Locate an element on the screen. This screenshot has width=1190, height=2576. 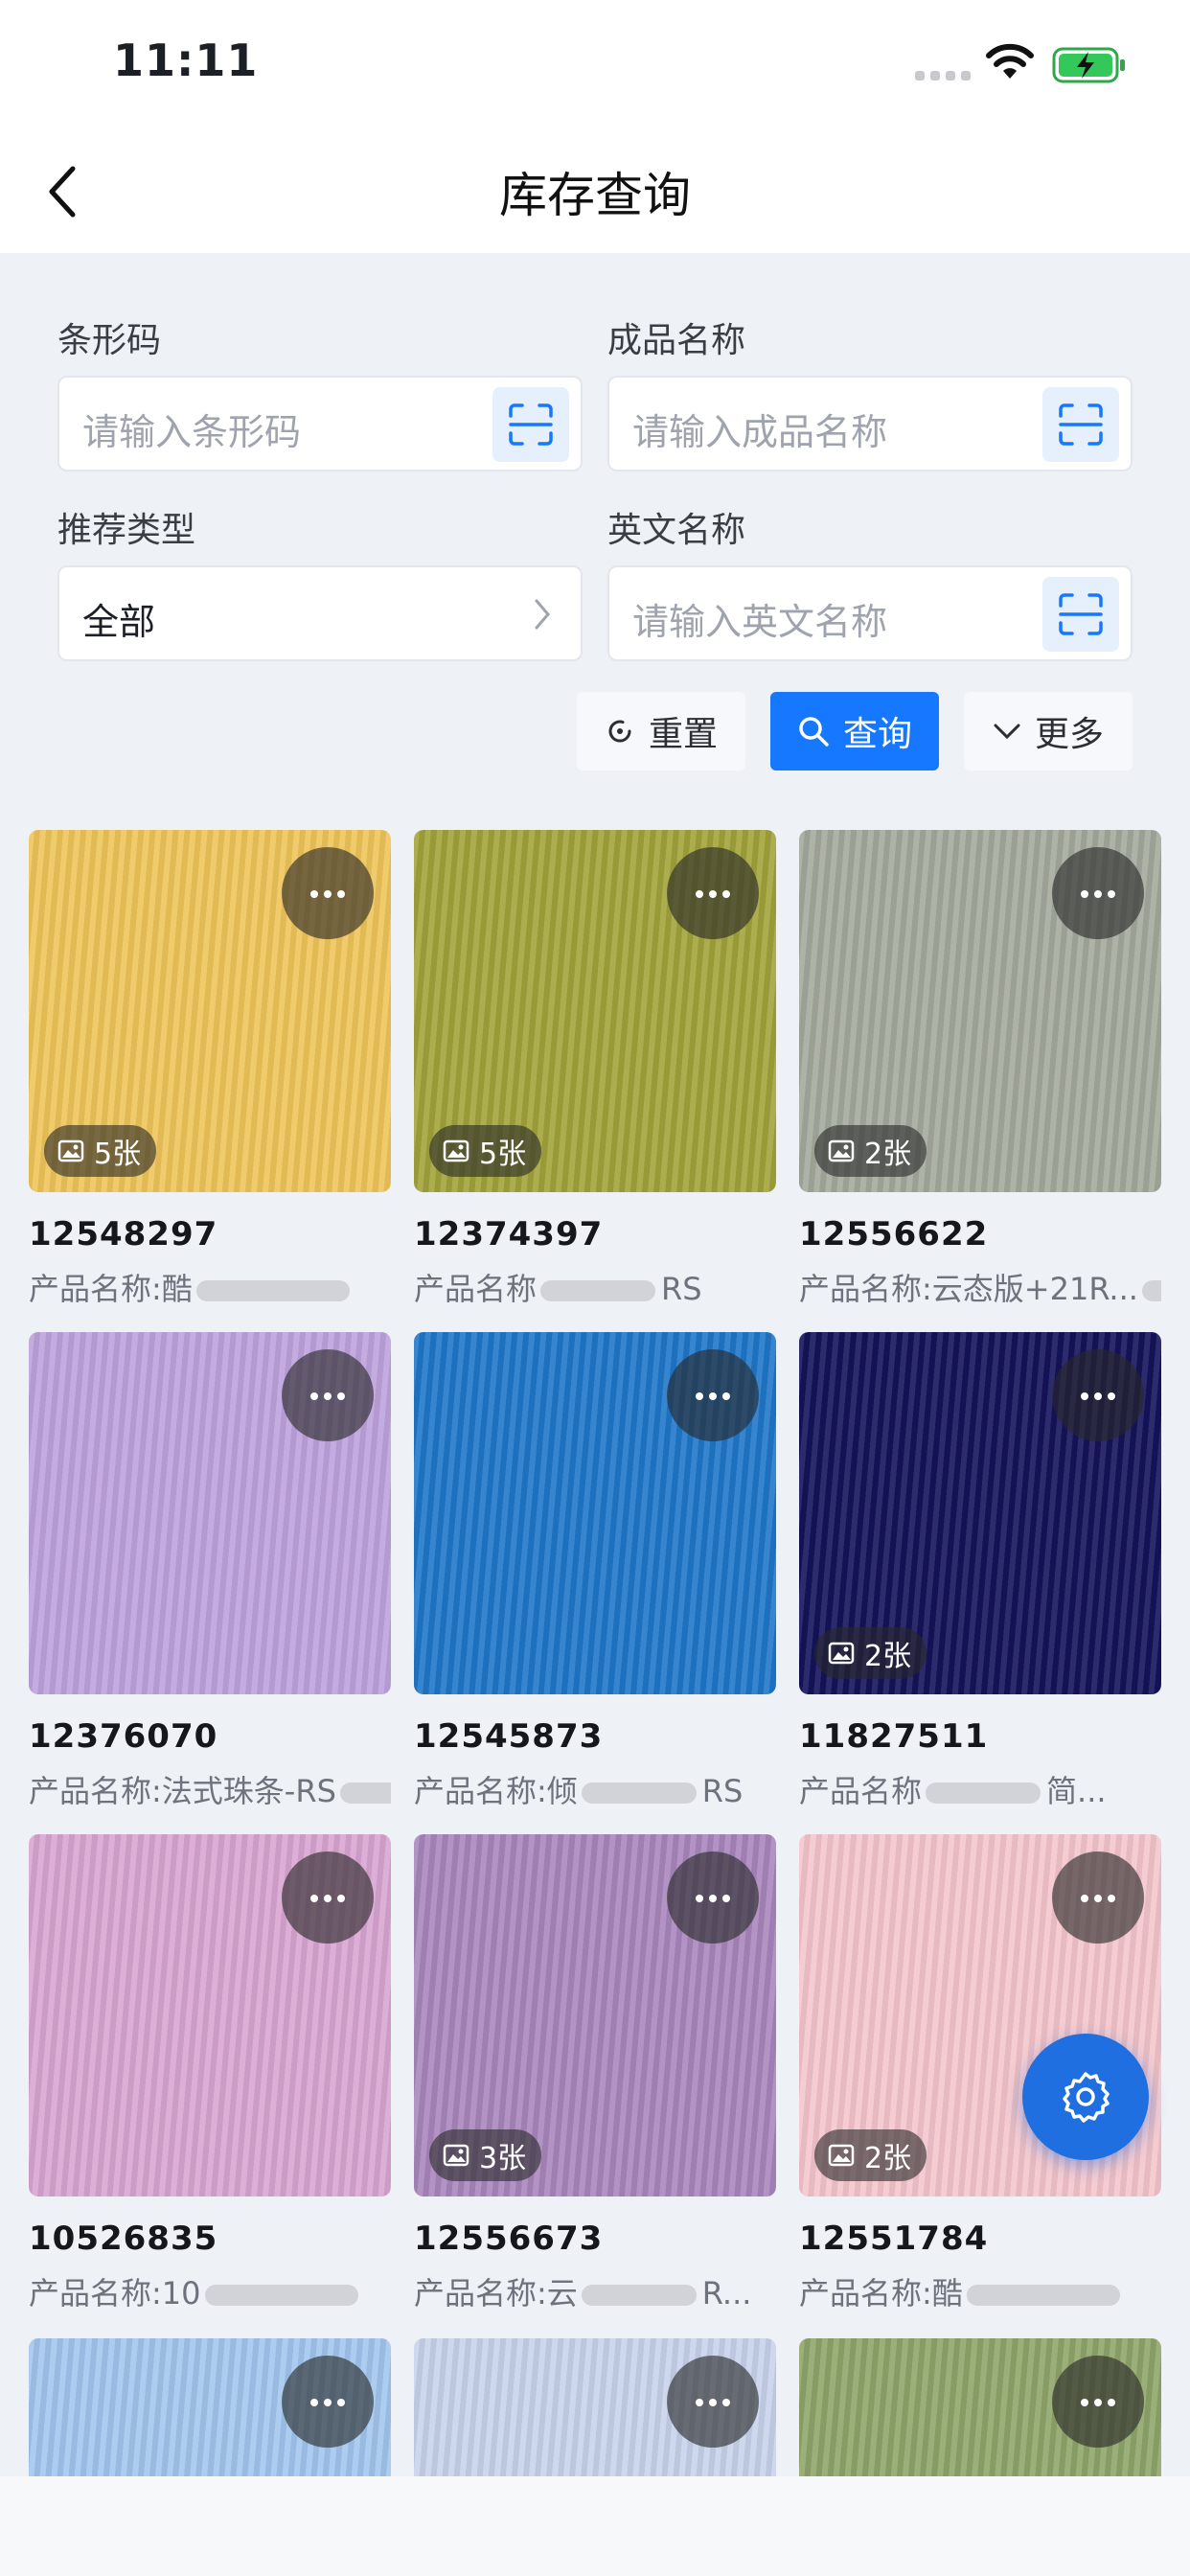
reset-icon is located at coordinates (620, 731).